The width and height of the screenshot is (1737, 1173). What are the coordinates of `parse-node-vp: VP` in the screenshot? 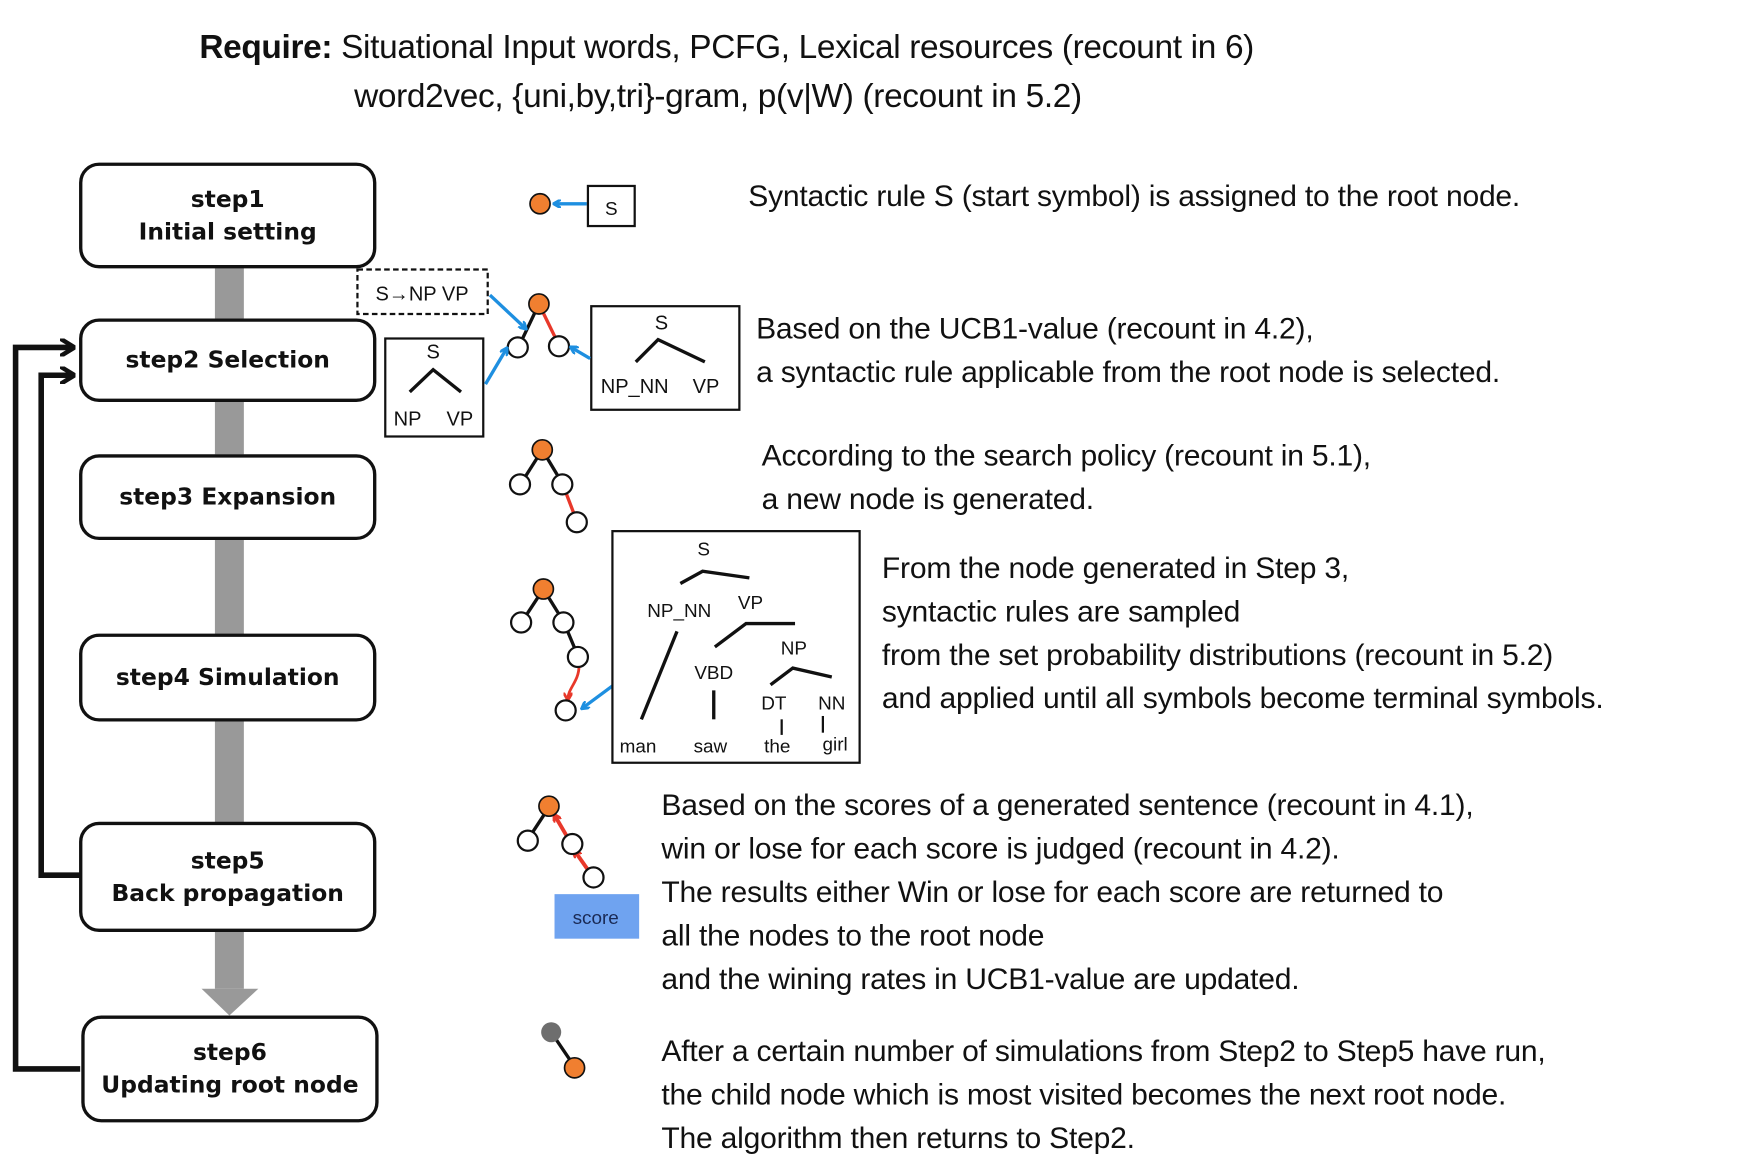 It's located at (750, 603).